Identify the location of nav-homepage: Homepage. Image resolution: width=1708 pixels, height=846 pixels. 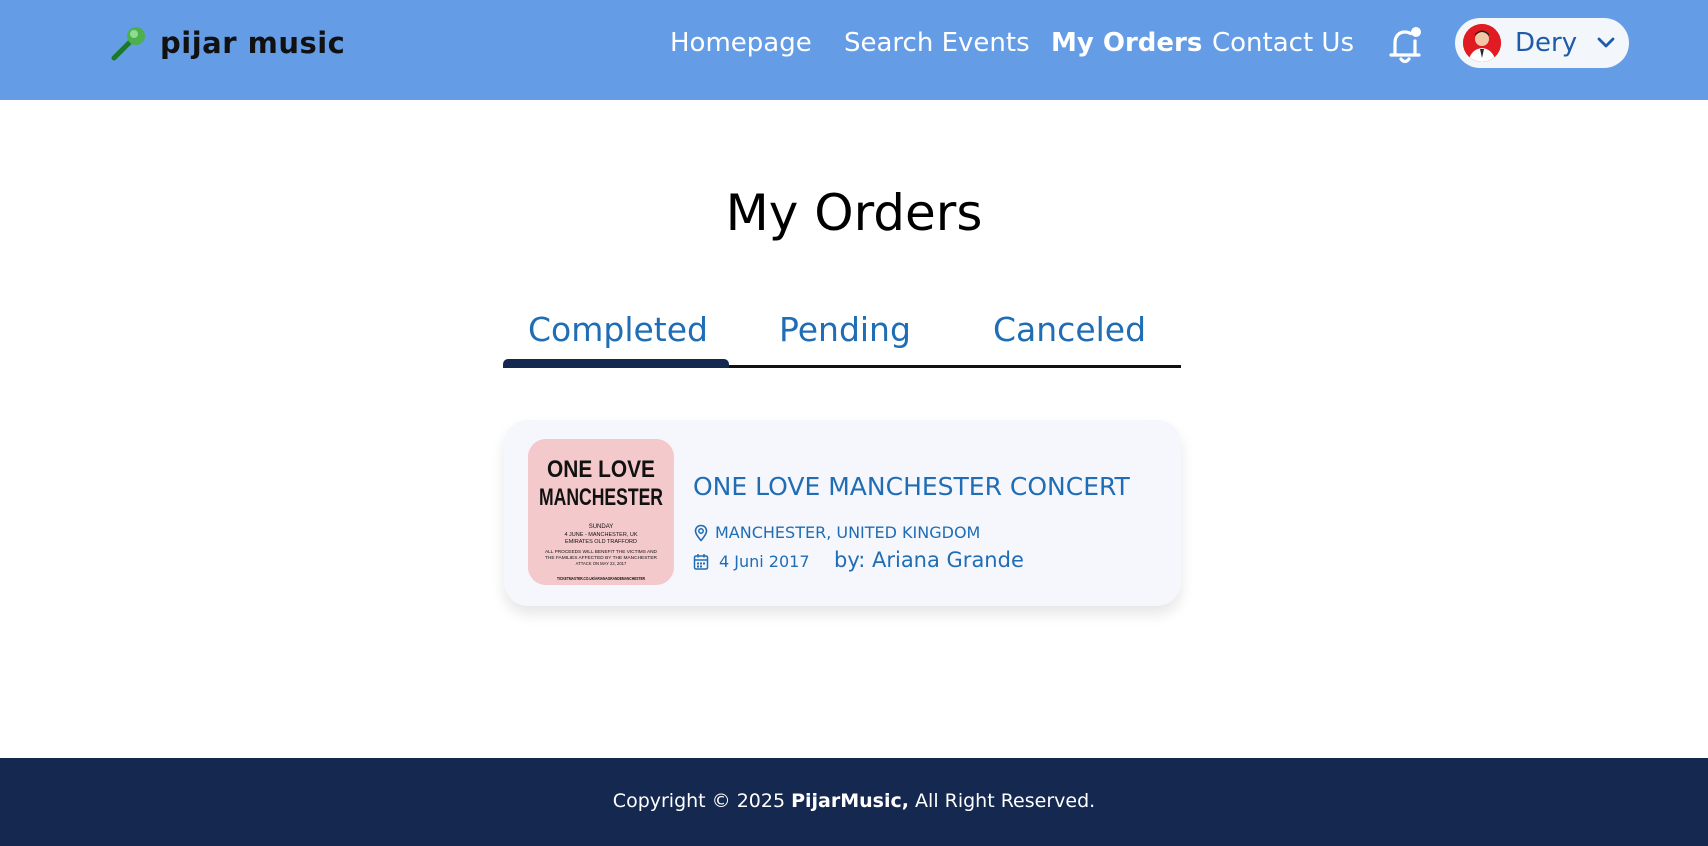
(741, 43).